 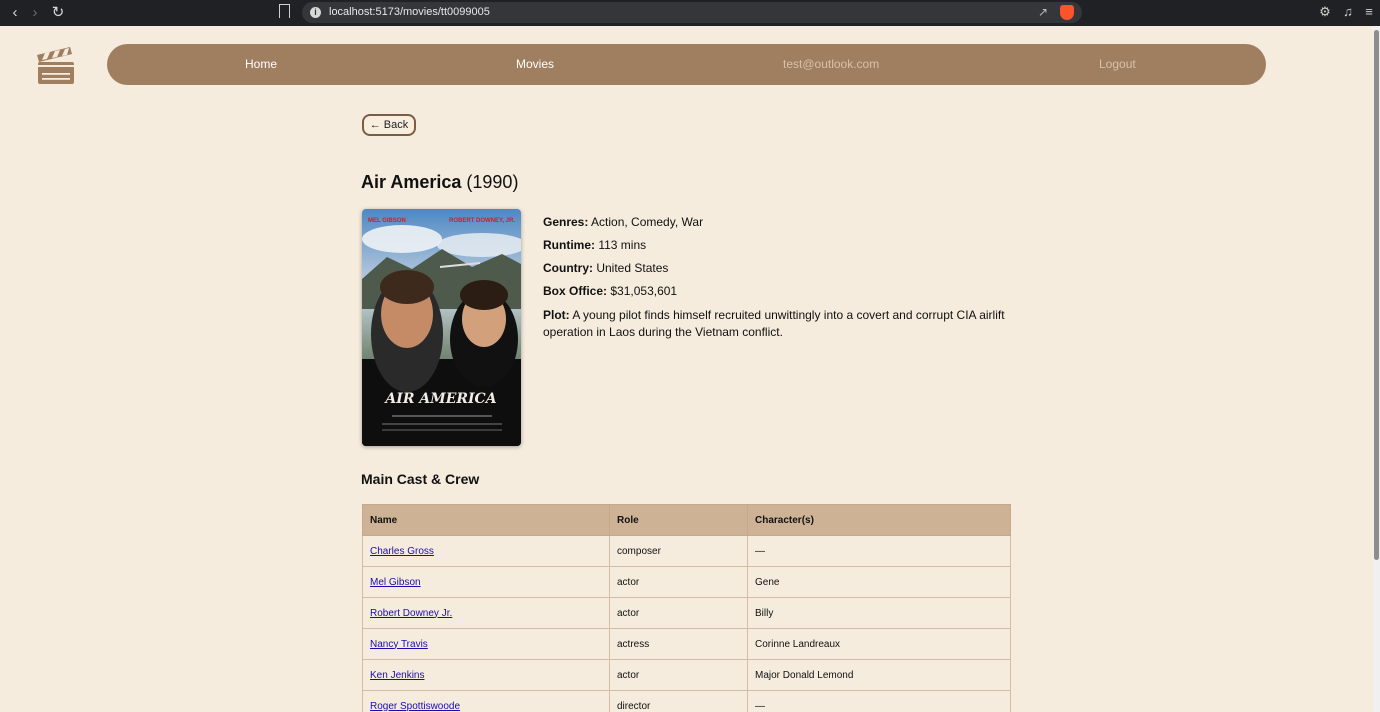 I want to click on cast-table-header: Name Role Character(s), so click(x=686, y=520).